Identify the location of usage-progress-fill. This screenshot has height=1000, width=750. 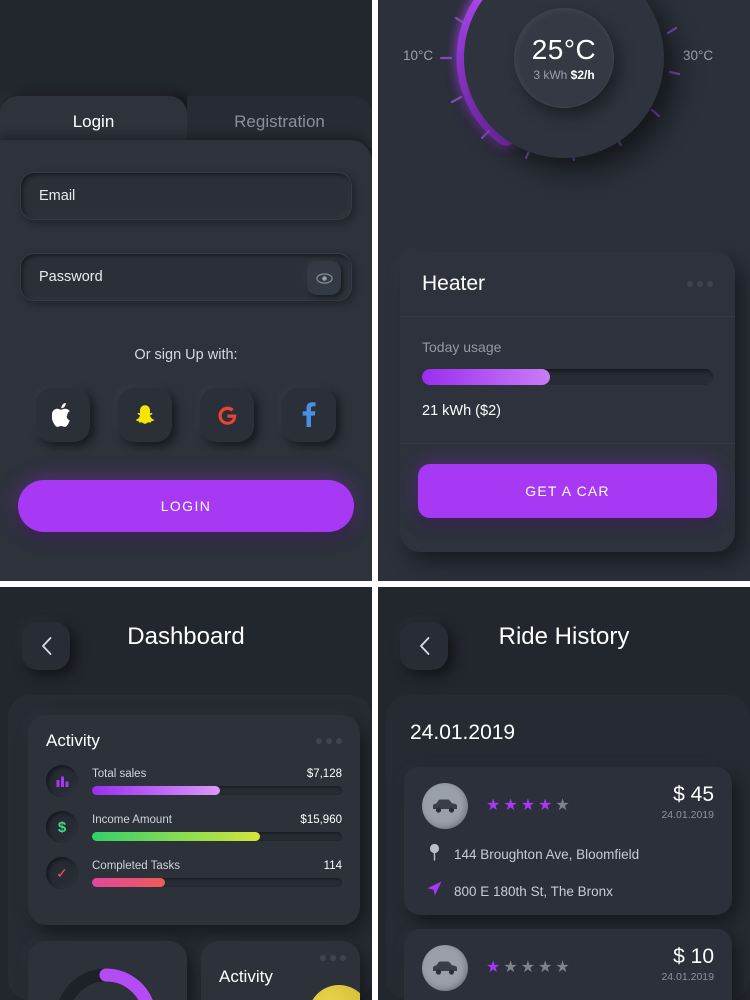
(486, 377).